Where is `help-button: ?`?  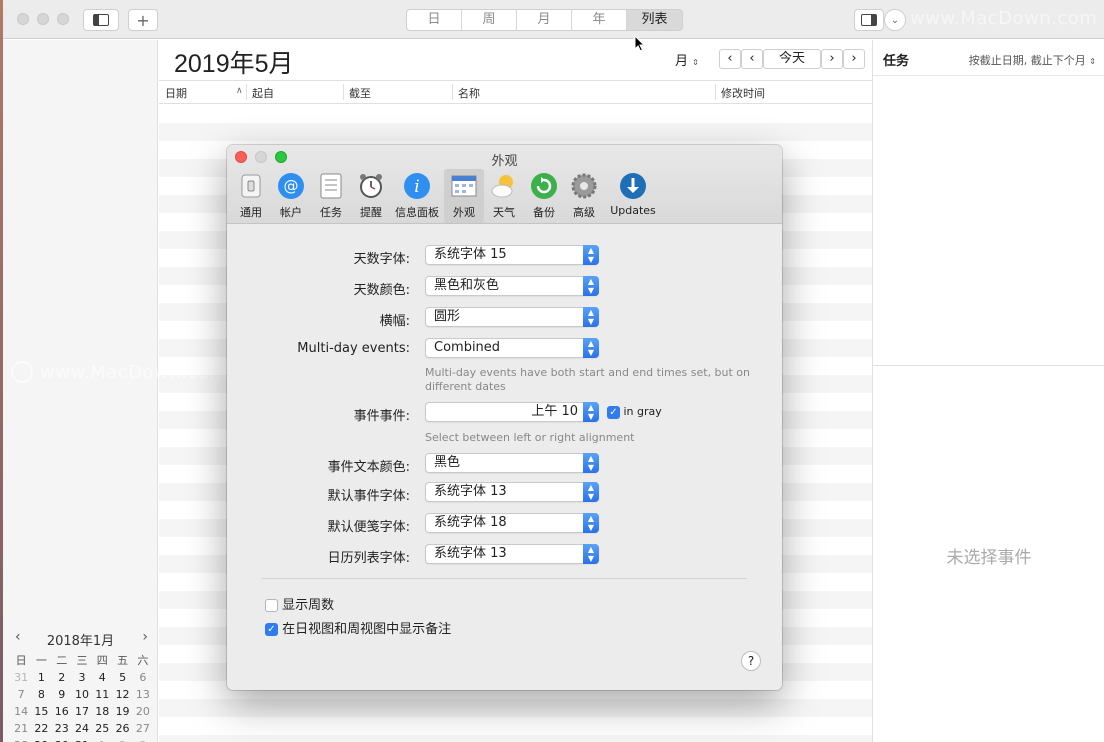
help-button: ? is located at coordinates (751, 661).